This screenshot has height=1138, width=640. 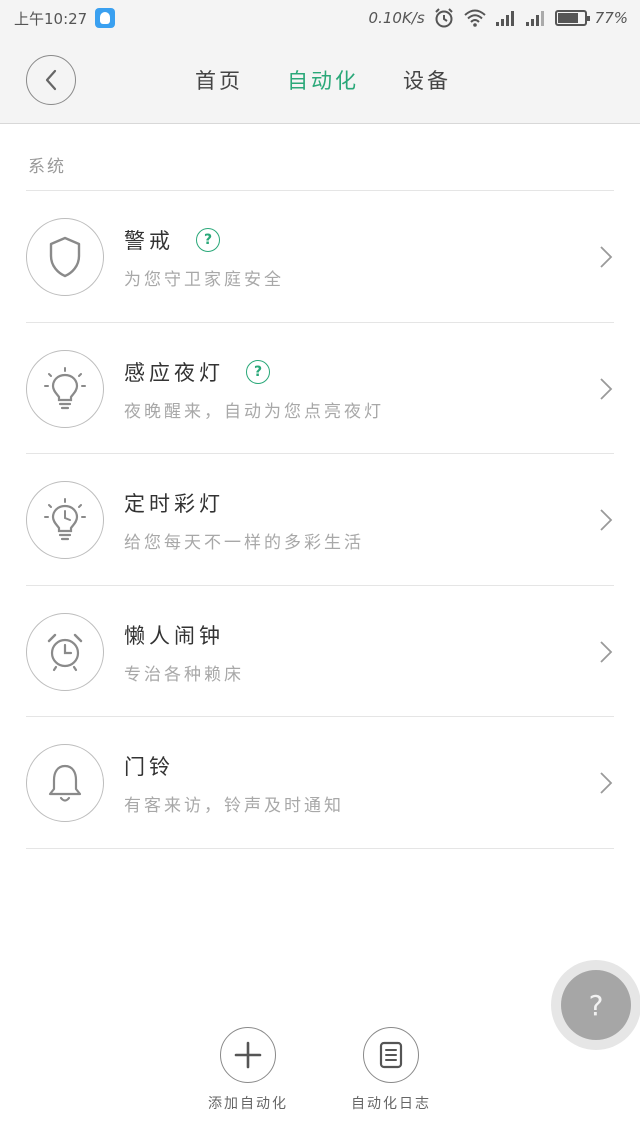 What do you see at coordinates (65, 520) in the screenshot?
I see `timer-bulb-icon` at bounding box center [65, 520].